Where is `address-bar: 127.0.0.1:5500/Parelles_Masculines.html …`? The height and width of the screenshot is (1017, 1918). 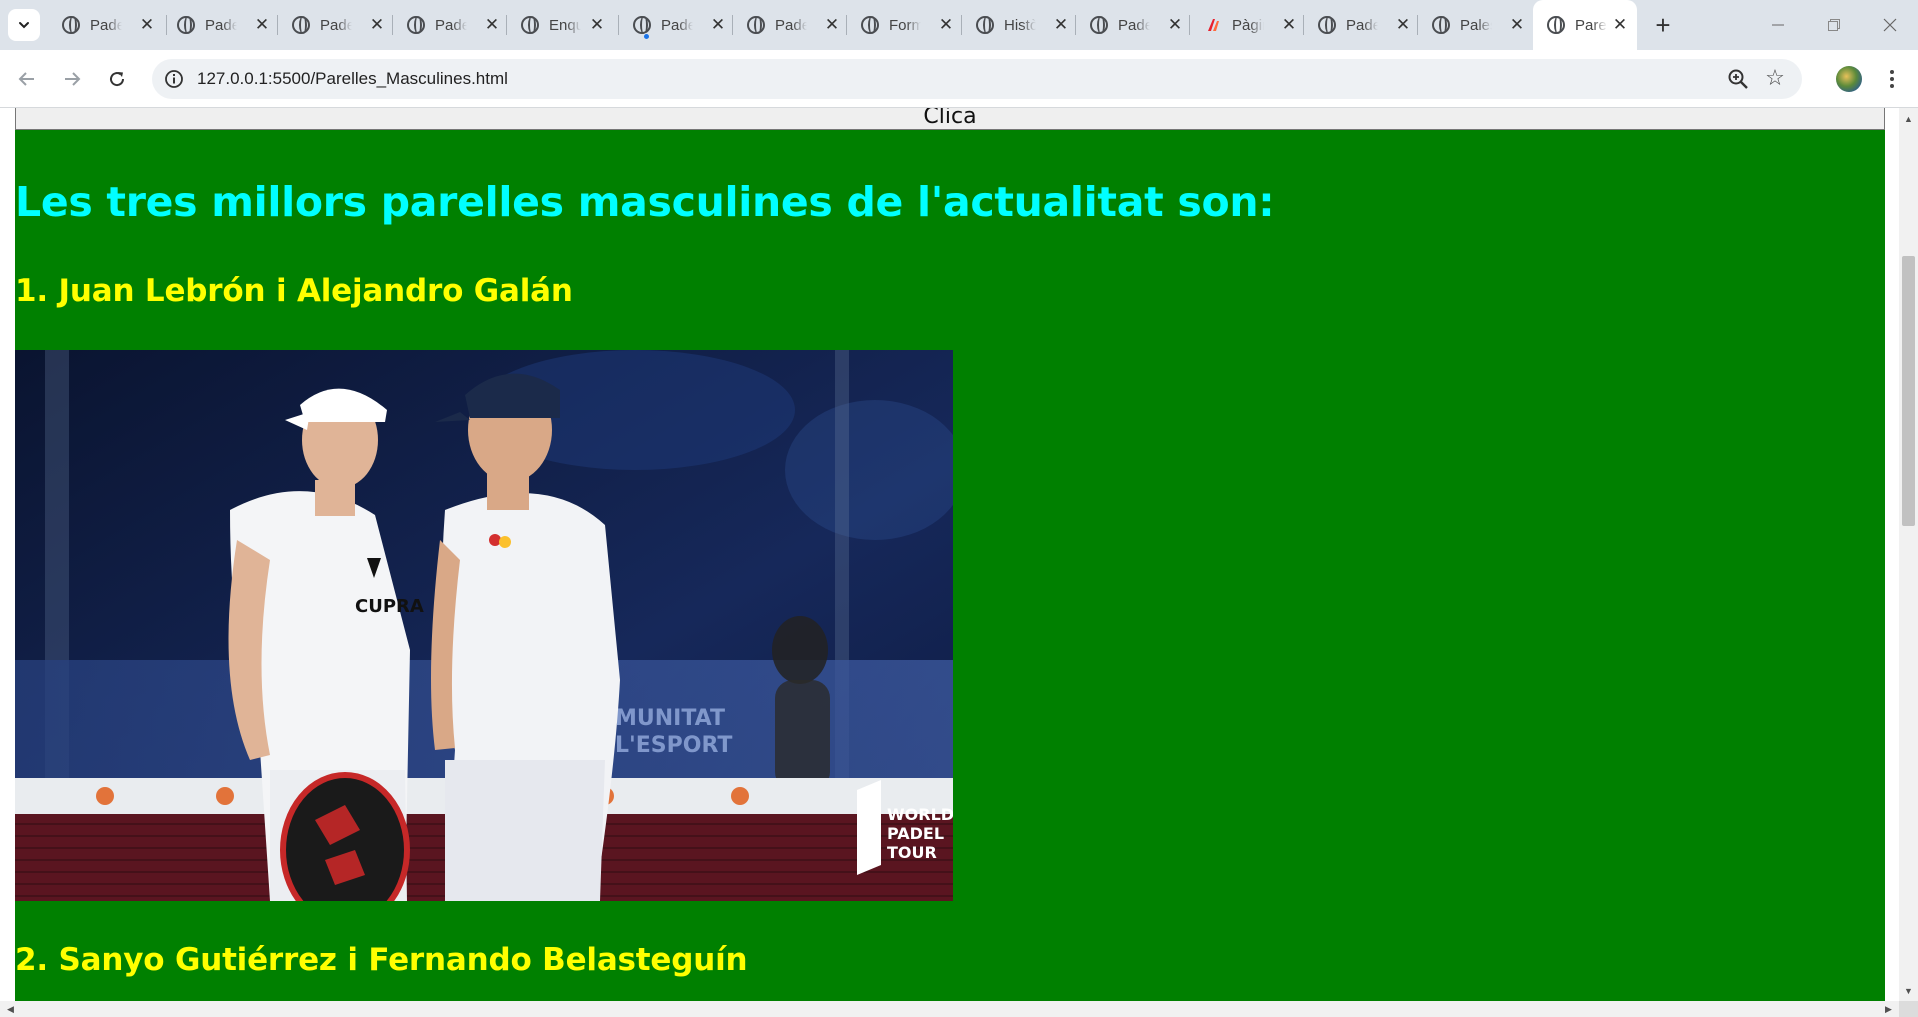 address-bar: 127.0.0.1:5500/Parelles_Masculines.html … is located at coordinates (977, 79).